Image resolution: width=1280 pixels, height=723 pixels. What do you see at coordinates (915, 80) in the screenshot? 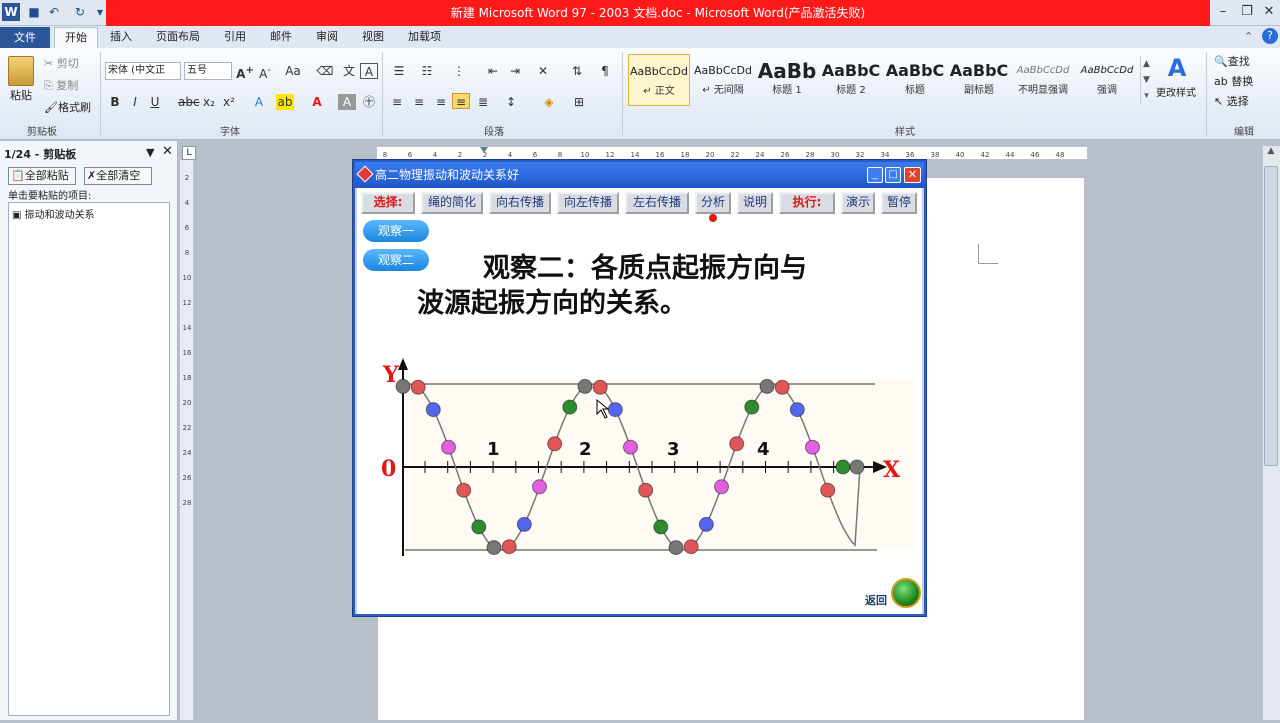
I see `style-title: AaBbC 标题` at bounding box center [915, 80].